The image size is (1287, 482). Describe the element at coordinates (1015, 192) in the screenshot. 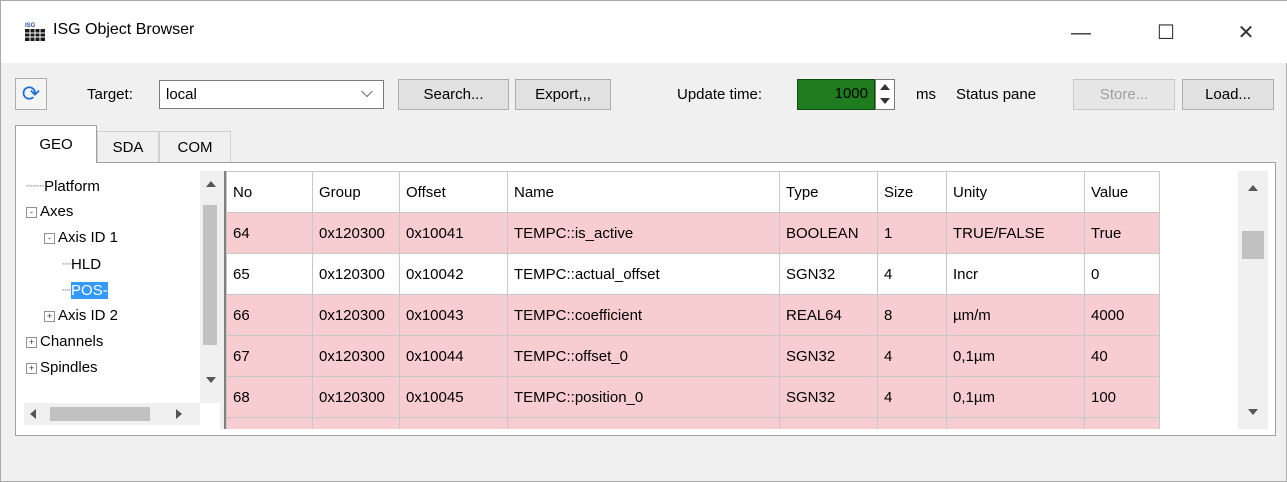

I see `column-header-unity: Unity` at that location.